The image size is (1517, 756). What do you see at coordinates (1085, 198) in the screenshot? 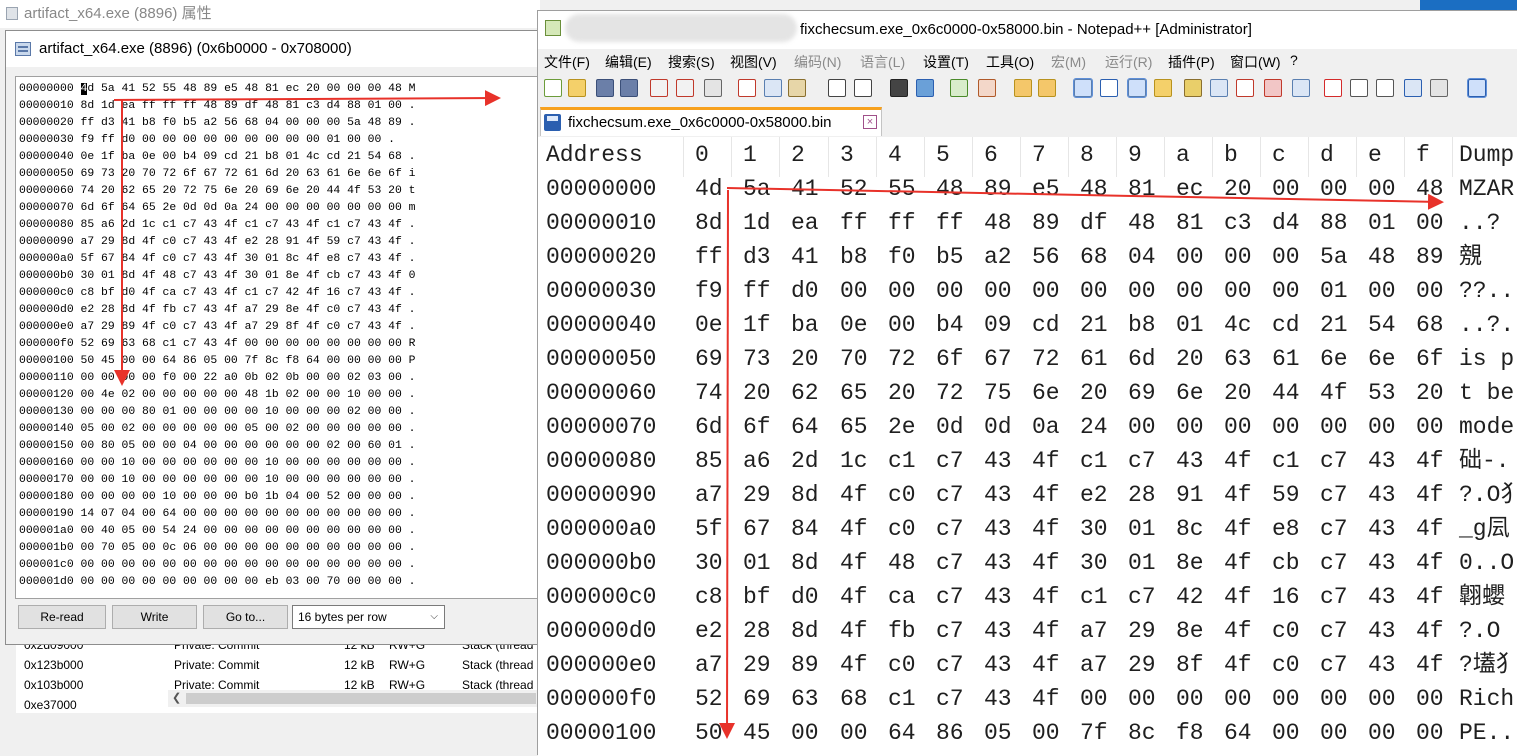
I see `arrow-right-horizontal` at bounding box center [1085, 198].